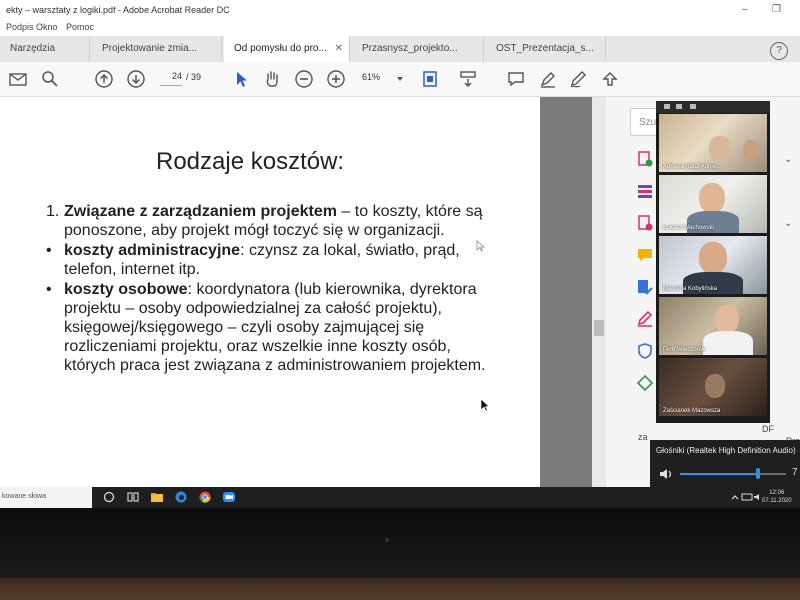 The image size is (800, 600). I want to click on participant-tile: Zaścianek Mazowsza, so click(713, 387).